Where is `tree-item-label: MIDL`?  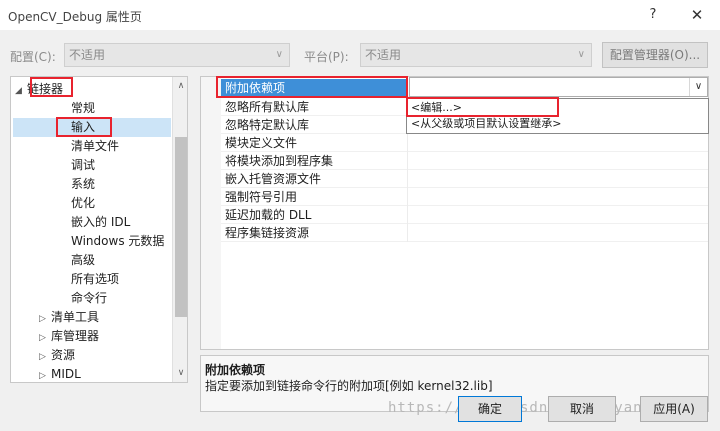 tree-item-label: MIDL is located at coordinates (66, 374).